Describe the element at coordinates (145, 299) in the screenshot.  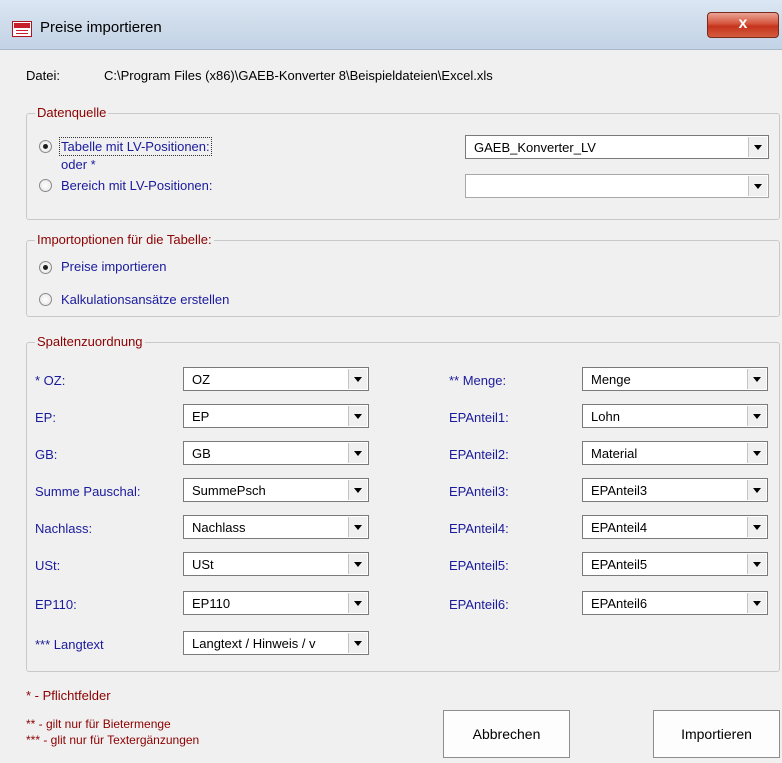
I see `calc-radio-label: Kalkulationsansätze erstellen` at that location.